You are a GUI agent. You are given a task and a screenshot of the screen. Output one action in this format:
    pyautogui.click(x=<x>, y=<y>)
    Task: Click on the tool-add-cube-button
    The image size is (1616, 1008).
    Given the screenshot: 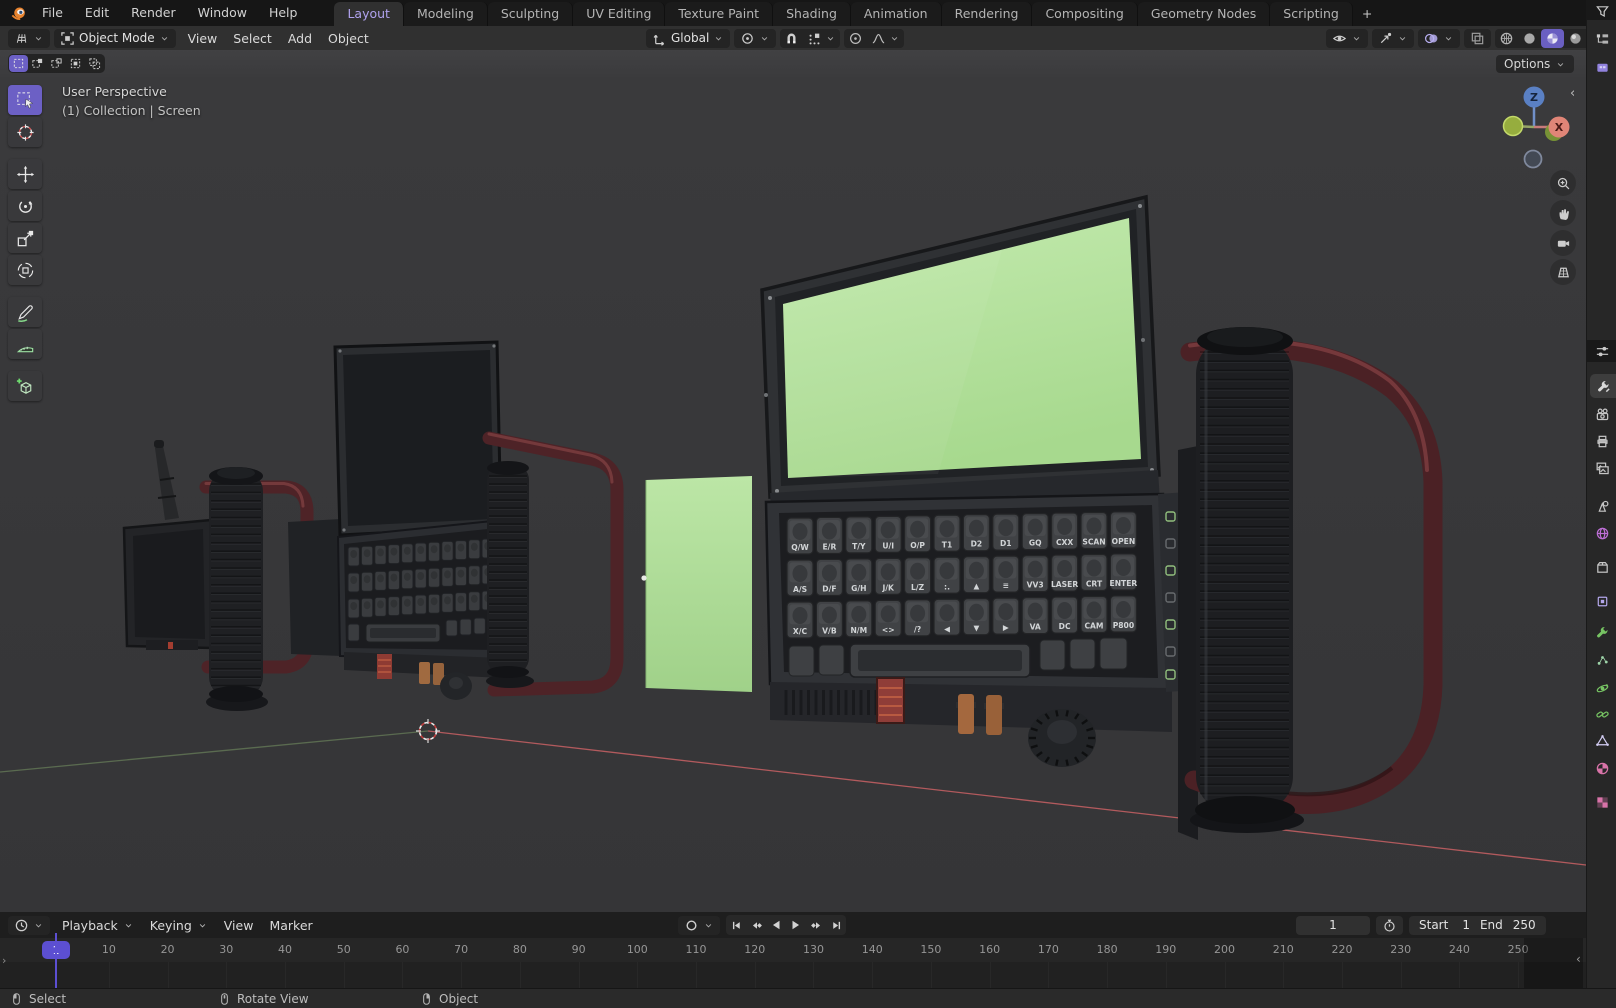 What is the action you would take?
    pyautogui.click(x=25, y=386)
    